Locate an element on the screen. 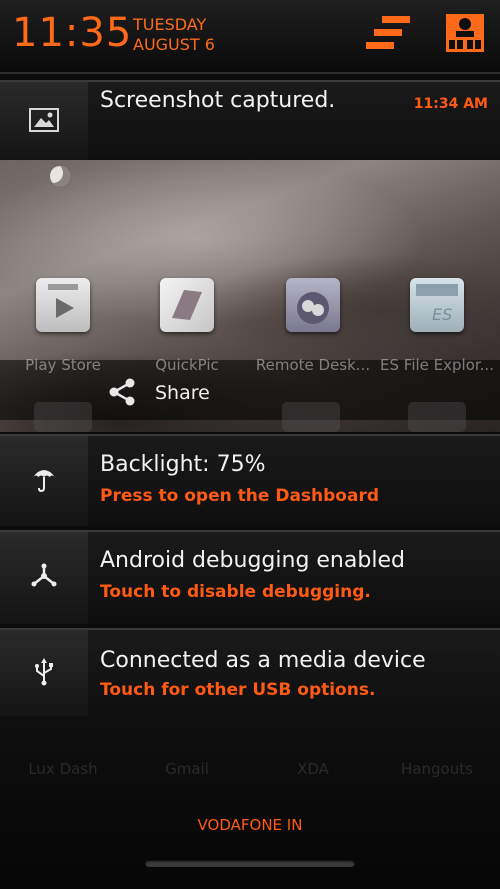 This screenshot has height=889, width=500. notification-title: Android debugging enabled is located at coordinates (252, 560).